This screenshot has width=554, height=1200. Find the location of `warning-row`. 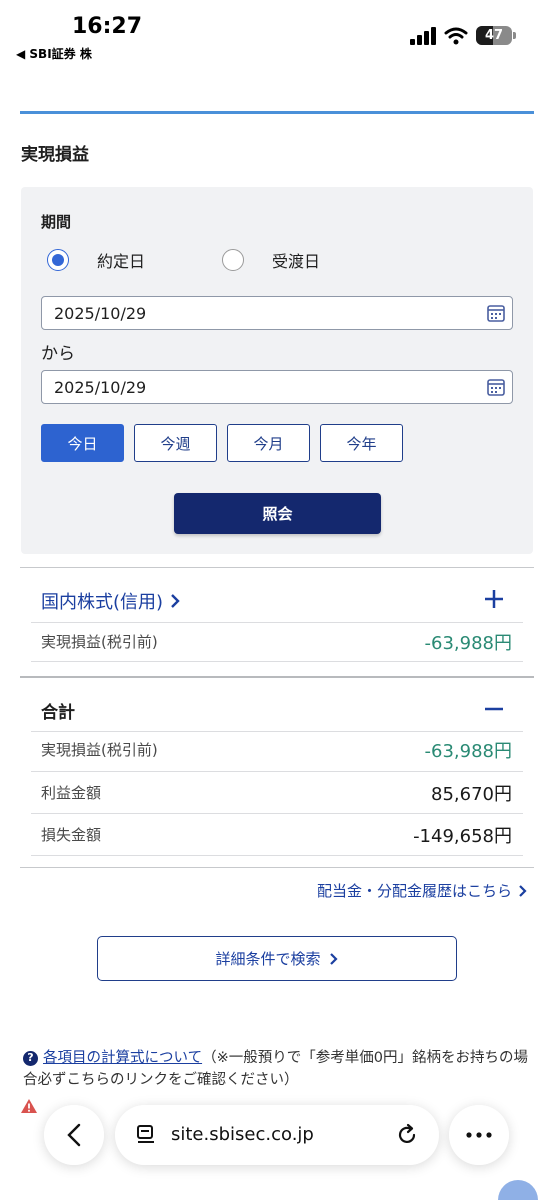

warning-row is located at coordinates (29, 1106).